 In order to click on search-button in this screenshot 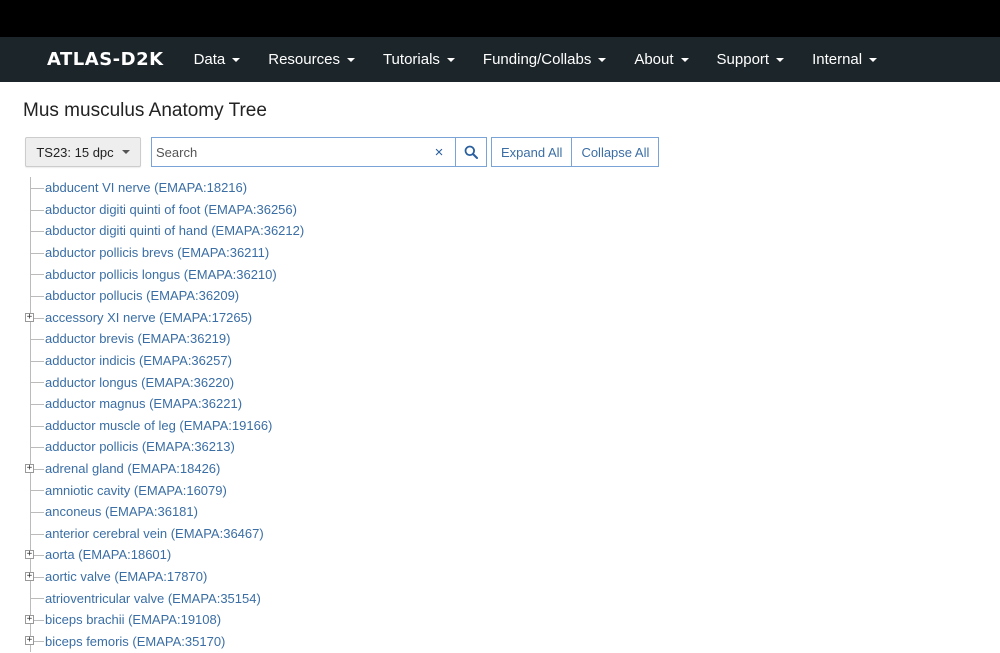, I will do `click(471, 152)`.